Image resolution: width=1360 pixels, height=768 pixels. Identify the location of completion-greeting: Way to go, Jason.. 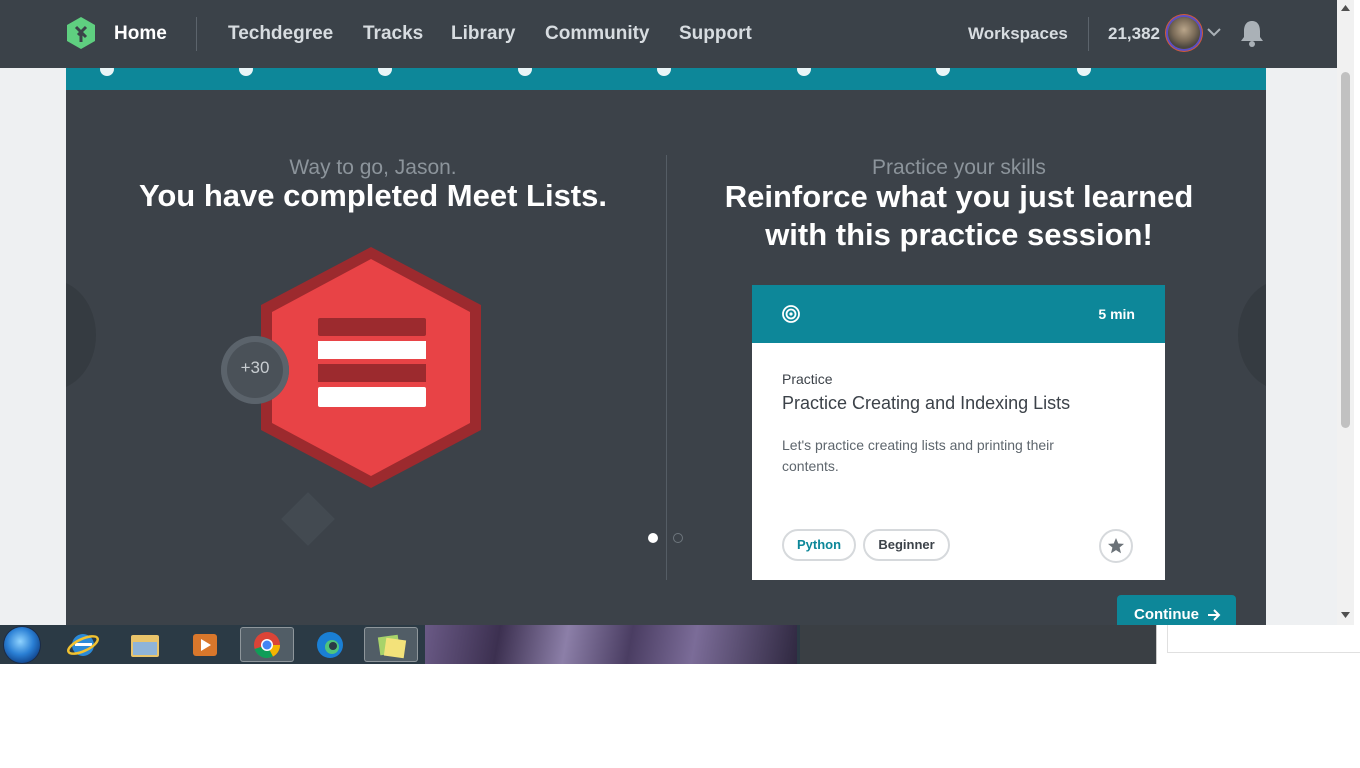
(373, 167).